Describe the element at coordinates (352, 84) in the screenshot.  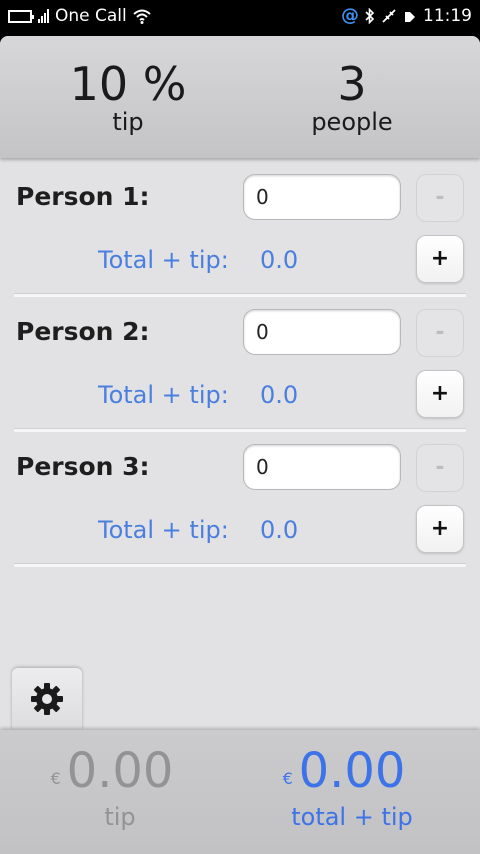
I see `people-count-value: 3` at that location.